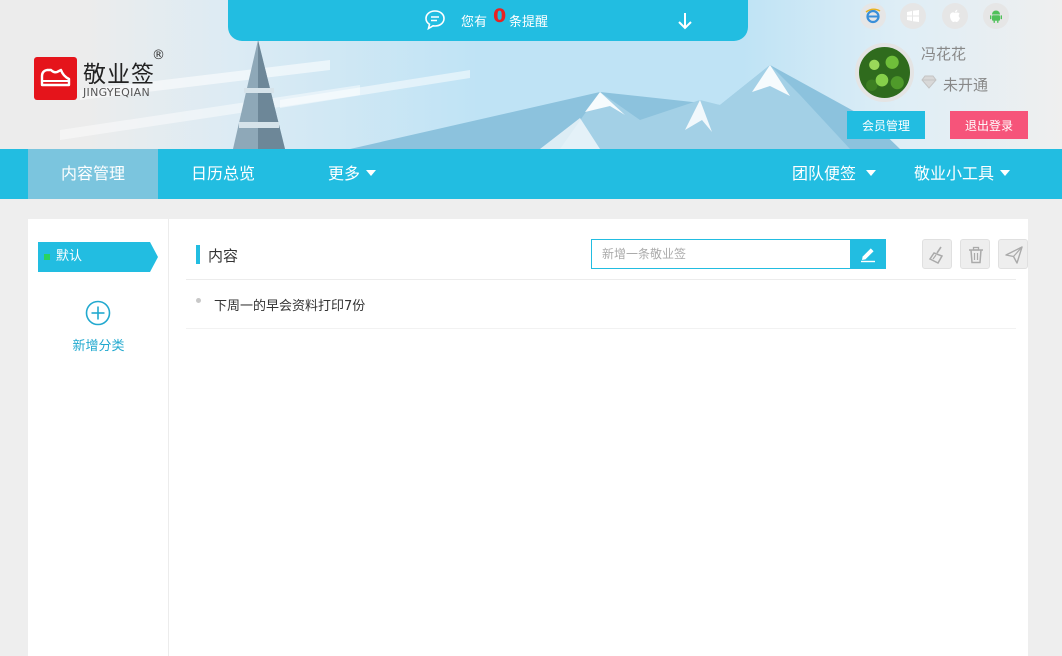 The width and height of the screenshot is (1062, 656). I want to click on clear-button, so click(937, 254).